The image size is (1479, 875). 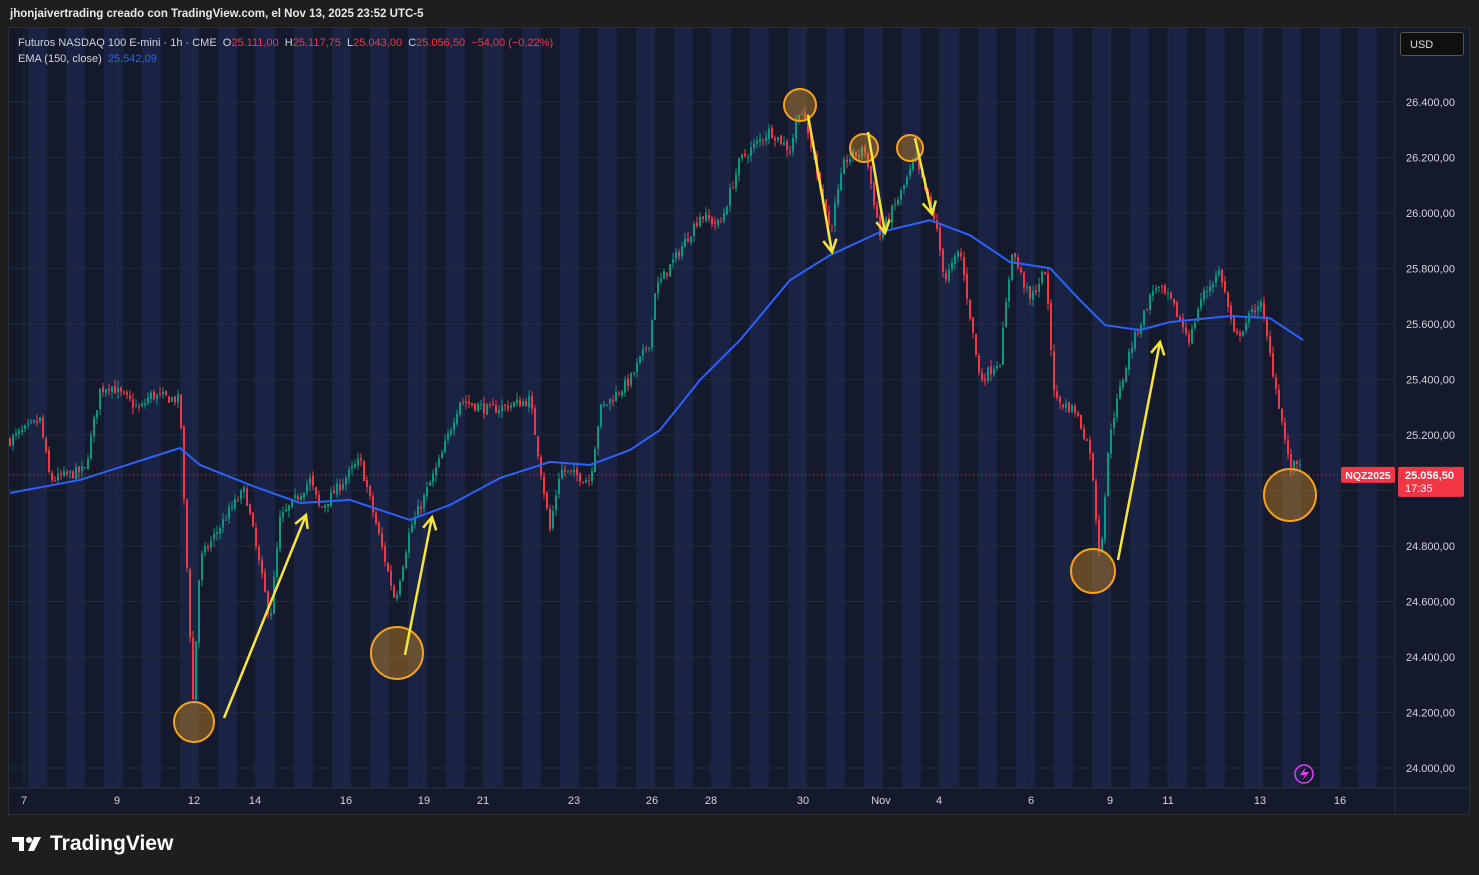 I want to click on symbol-description: Futuros NASDAQ 100 E-mini · 1h · CME, so click(x=117, y=43).